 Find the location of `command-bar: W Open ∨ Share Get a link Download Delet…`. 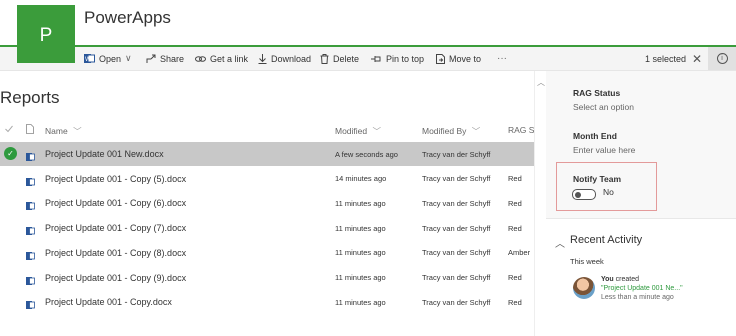

command-bar: W Open ∨ Share Get a link Download Delet… is located at coordinates (368, 59).